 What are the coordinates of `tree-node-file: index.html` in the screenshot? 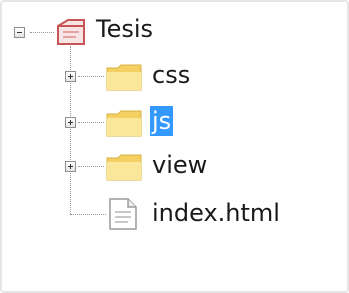 It's located at (152, 216).